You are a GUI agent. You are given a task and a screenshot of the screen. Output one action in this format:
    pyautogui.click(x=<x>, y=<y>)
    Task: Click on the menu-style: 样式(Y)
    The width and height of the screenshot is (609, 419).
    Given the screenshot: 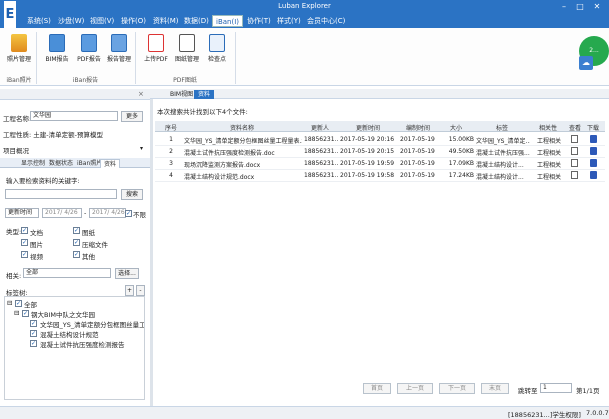 What is the action you would take?
    pyautogui.click(x=289, y=21)
    